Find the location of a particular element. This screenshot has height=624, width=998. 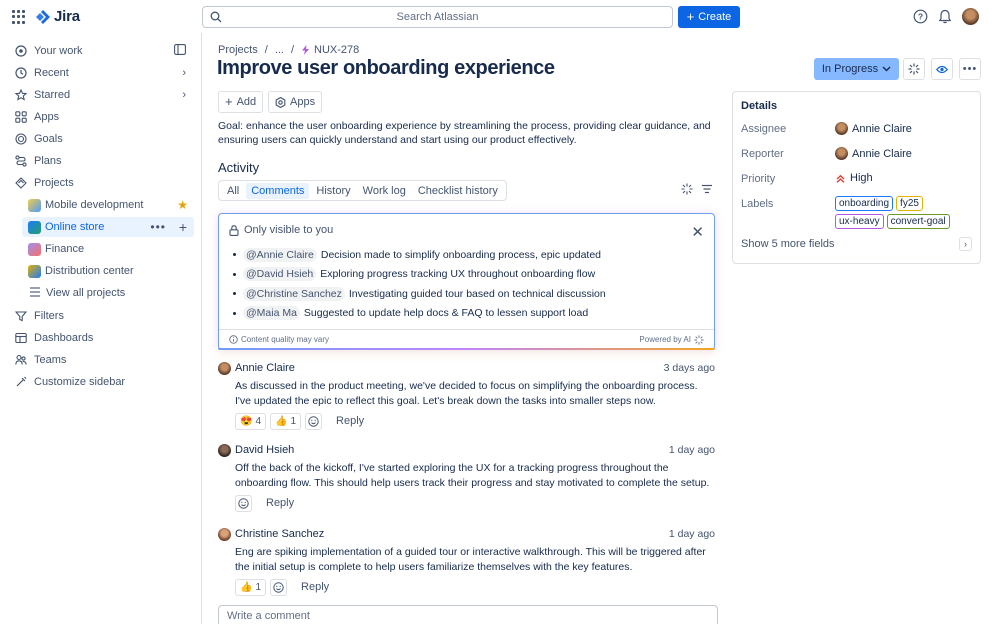

reporter-label: Reporter is located at coordinates (762, 154).